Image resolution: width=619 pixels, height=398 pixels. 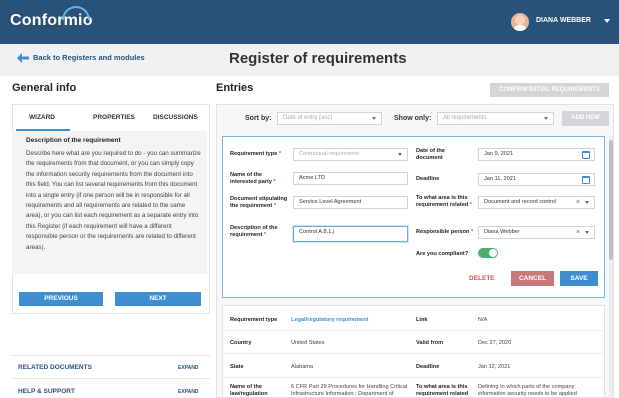 I want to click on record-type-value: Legal/regulatory requirement, so click(x=329, y=320).